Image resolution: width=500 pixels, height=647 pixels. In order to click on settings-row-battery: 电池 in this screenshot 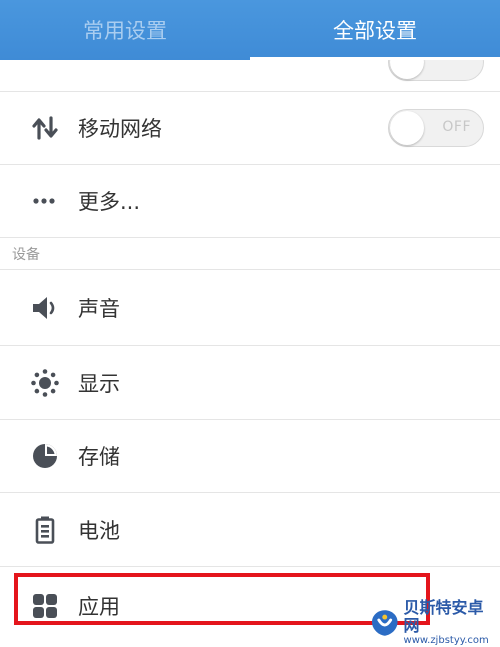, I will do `click(250, 530)`.